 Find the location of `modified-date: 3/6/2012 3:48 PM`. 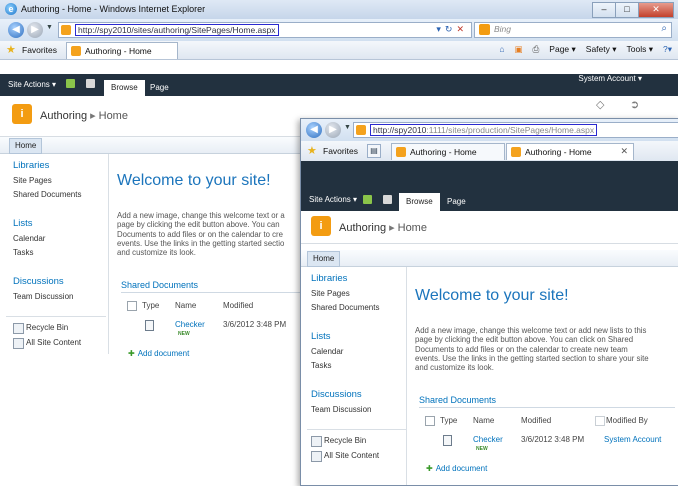

modified-date: 3/6/2012 3:48 PM is located at coordinates (553, 439).